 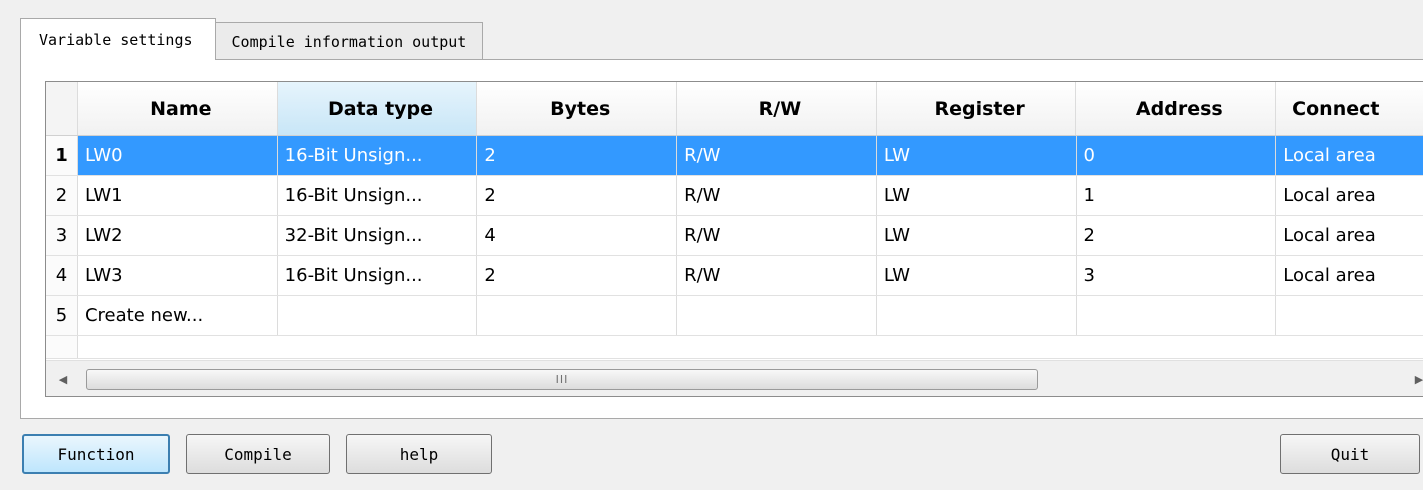 What do you see at coordinates (1350, 454) in the screenshot?
I see `quit-button: Quit` at bounding box center [1350, 454].